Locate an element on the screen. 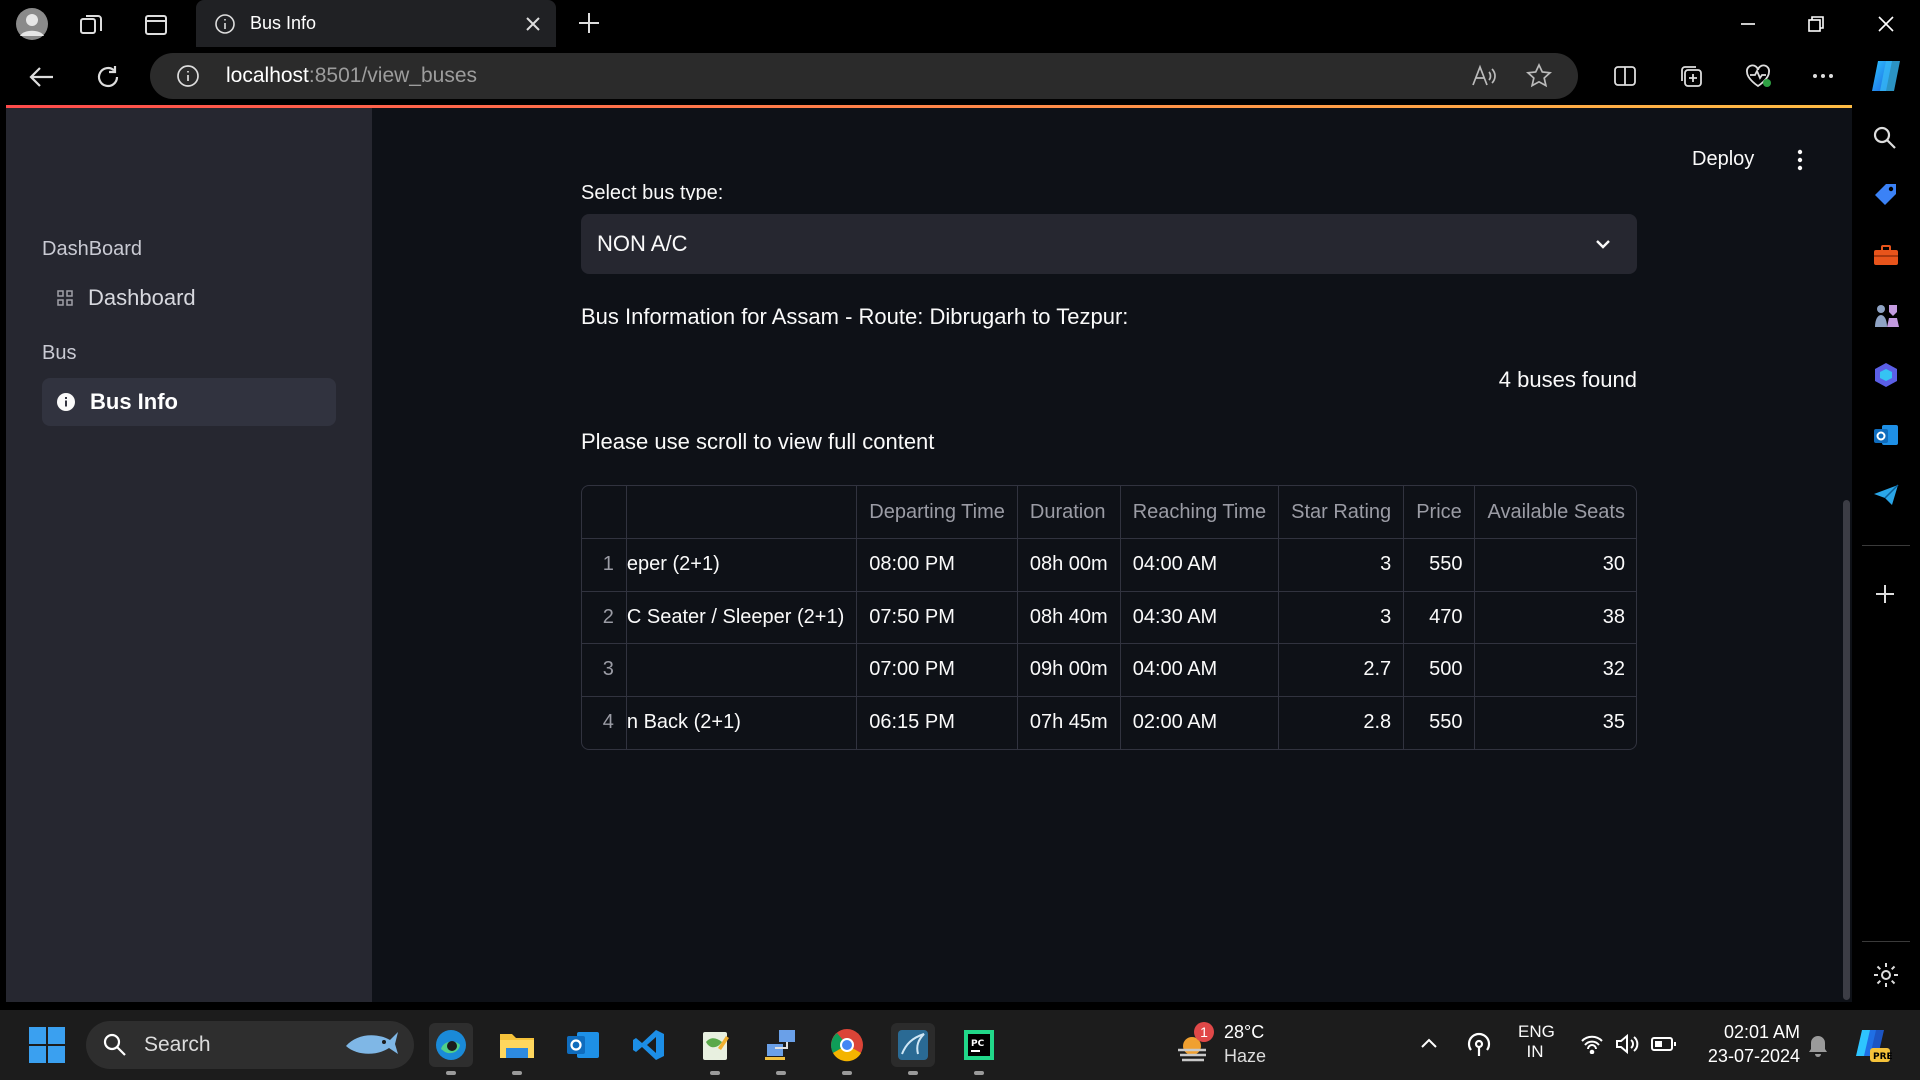 This screenshot has height=1080, width=1920. chevron-down-icon is located at coordinates (1603, 244).